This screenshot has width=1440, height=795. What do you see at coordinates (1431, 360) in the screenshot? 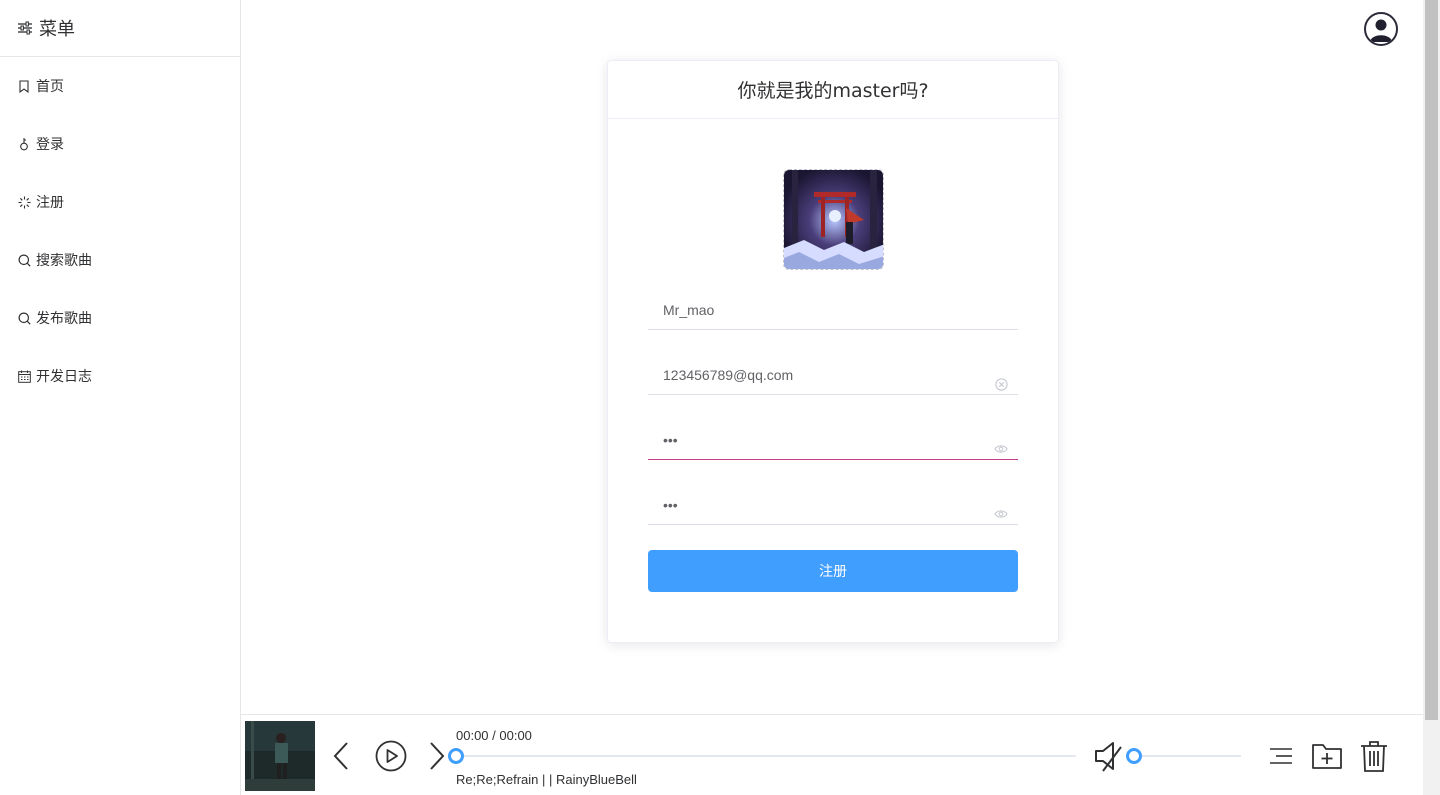
I see `scrollbar-thumb` at bounding box center [1431, 360].